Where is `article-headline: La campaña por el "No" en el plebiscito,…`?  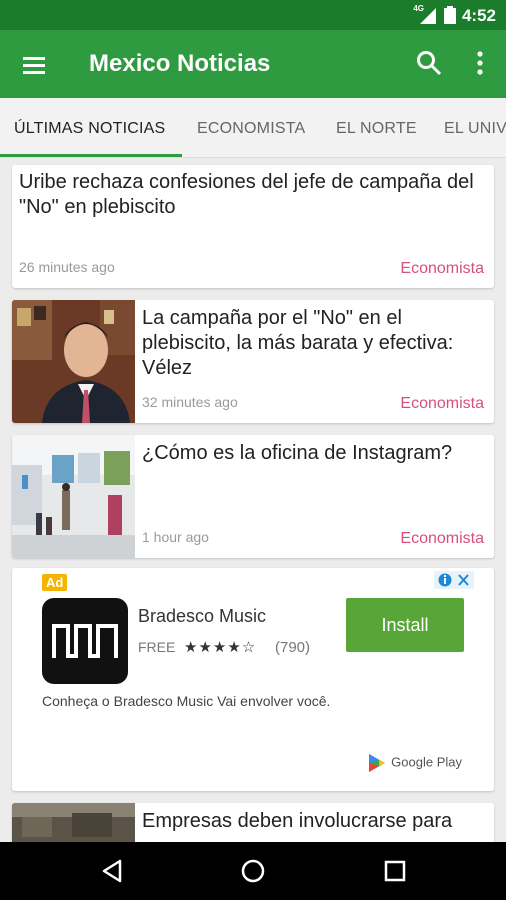
article-headline: La campaña por el "No" en el plebiscito,… is located at coordinates (298, 343).